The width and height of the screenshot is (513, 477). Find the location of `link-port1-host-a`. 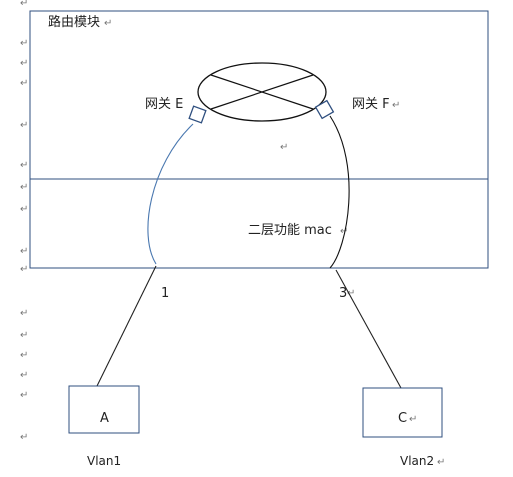

link-port1-host-a is located at coordinates (126, 326).